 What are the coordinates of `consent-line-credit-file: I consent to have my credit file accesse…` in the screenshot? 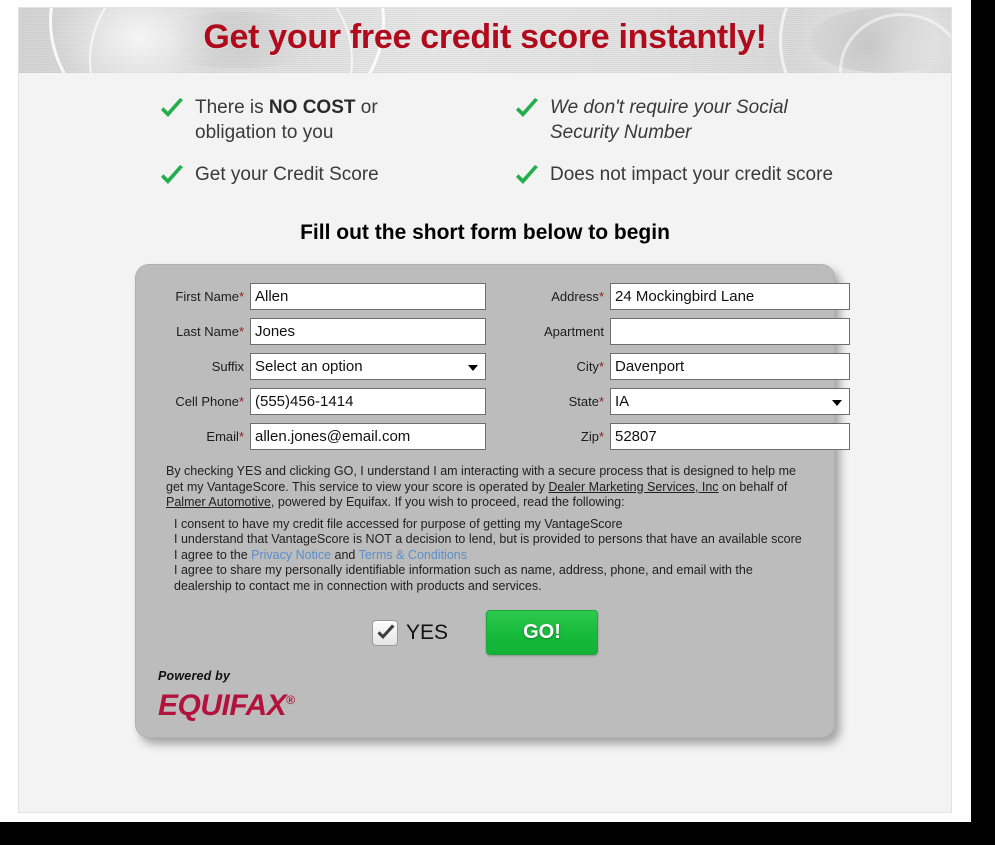 It's located at (398, 523).